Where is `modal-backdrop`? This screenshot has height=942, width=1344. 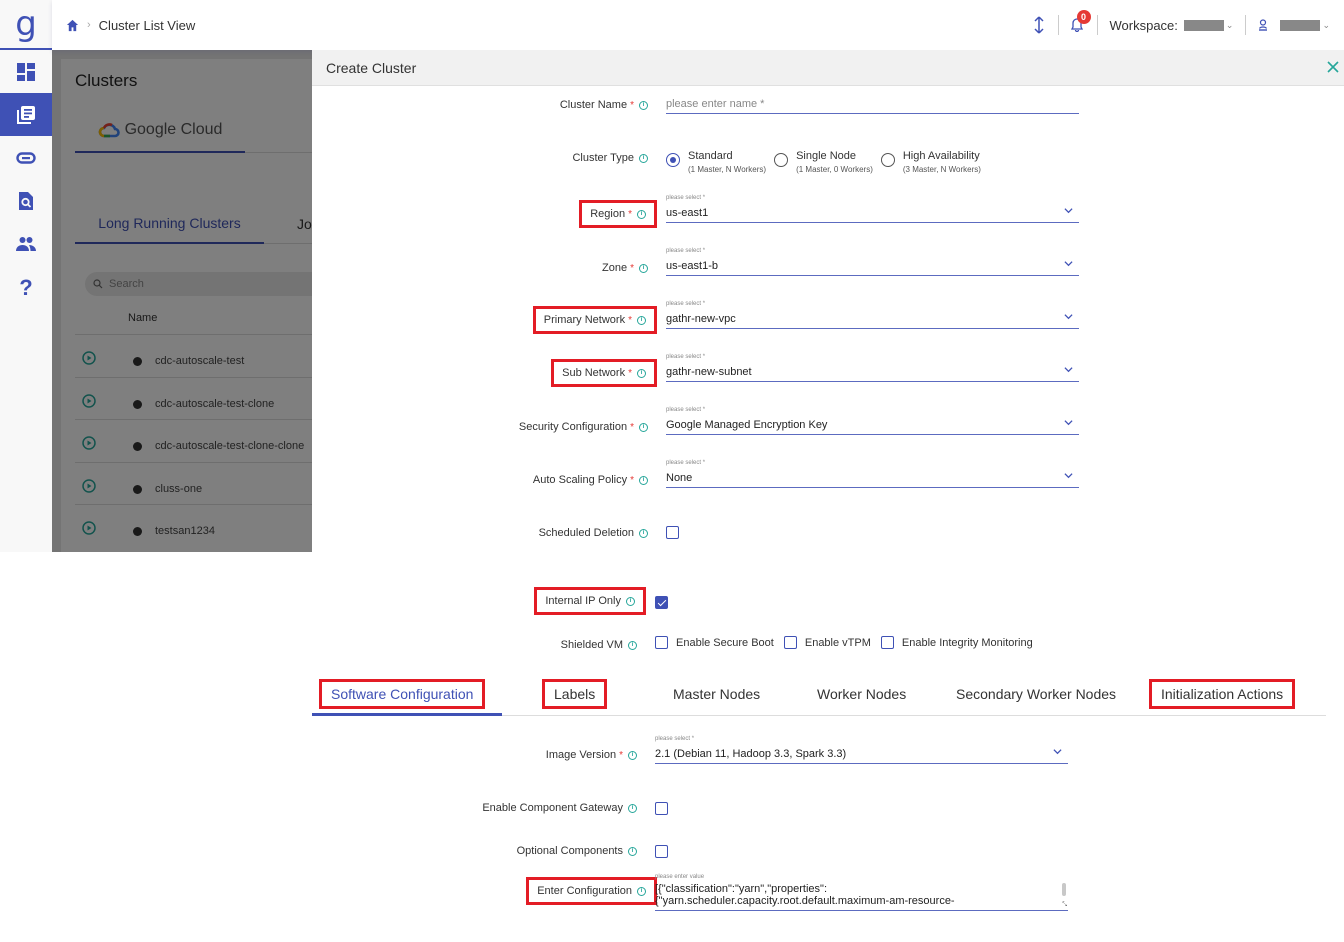
modal-backdrop is located at coordinates (182, 301).